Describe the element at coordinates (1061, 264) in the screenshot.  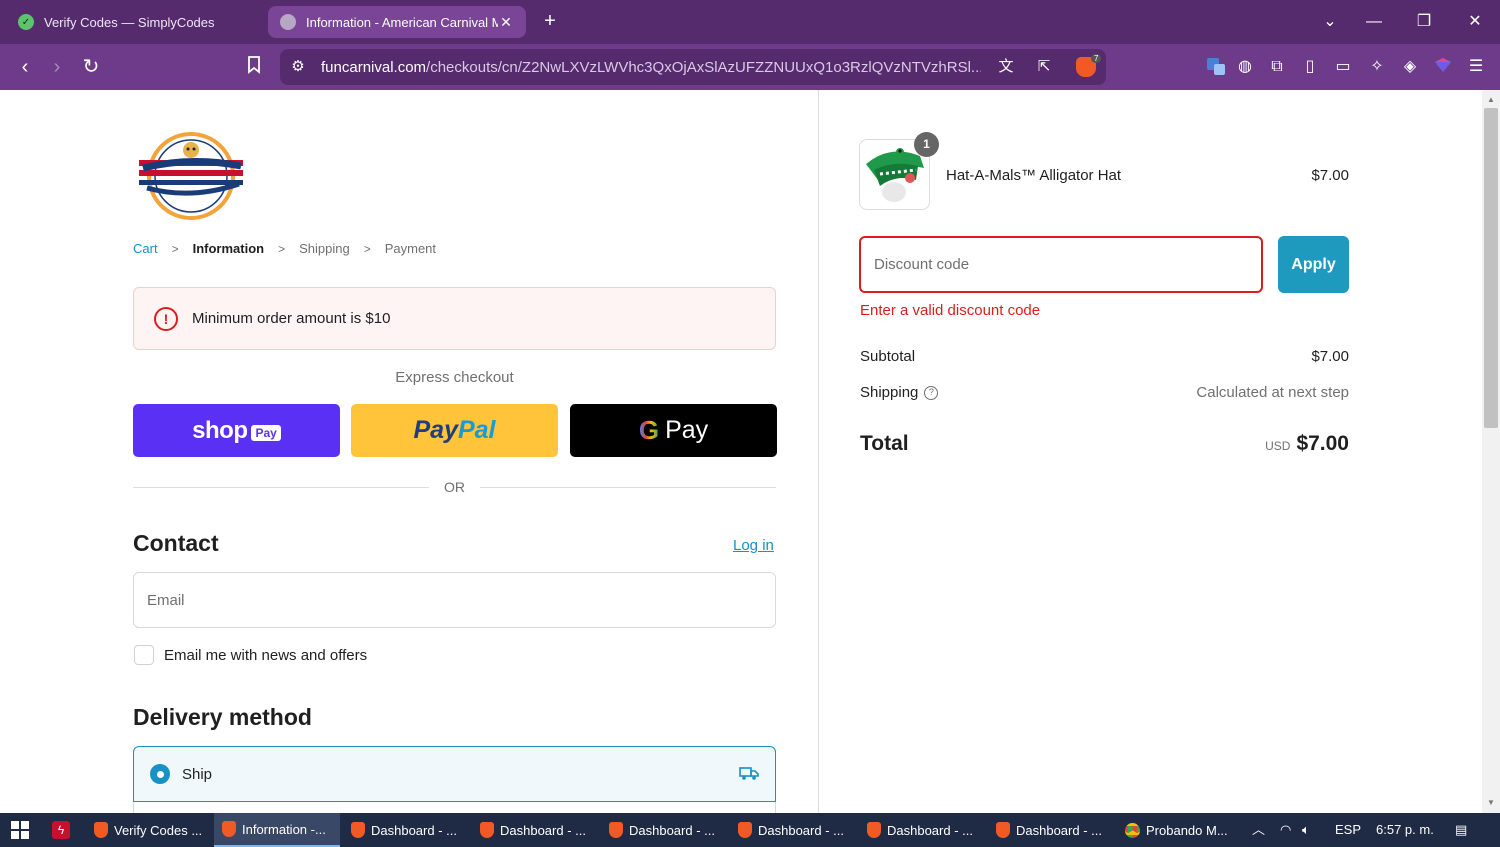
I see `discount-code-input: Discount code` at that location.